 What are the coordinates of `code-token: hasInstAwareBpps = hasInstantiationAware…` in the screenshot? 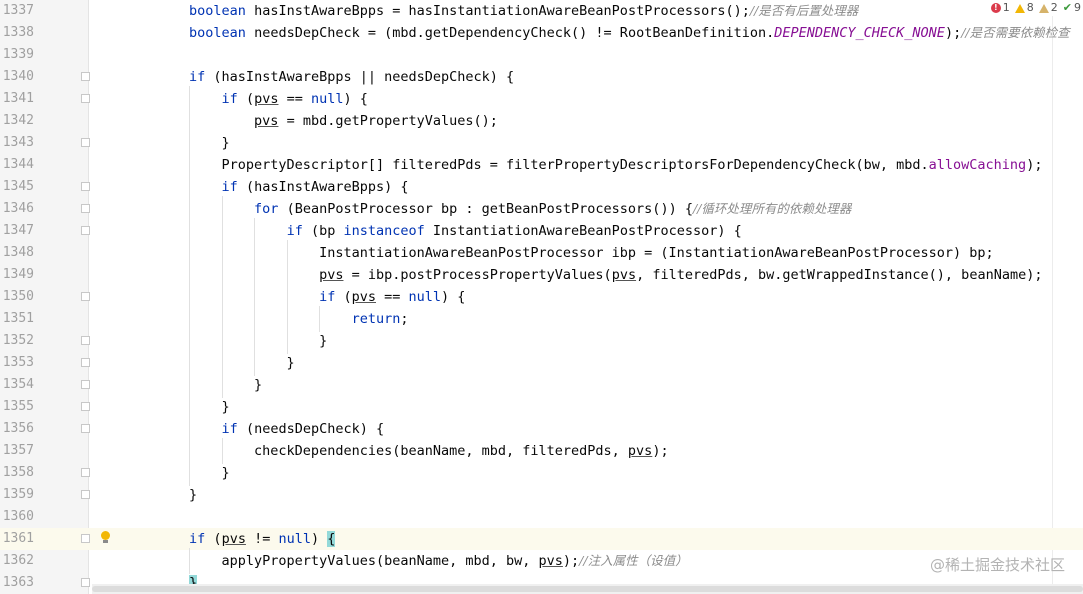 It's located at (497, 11).